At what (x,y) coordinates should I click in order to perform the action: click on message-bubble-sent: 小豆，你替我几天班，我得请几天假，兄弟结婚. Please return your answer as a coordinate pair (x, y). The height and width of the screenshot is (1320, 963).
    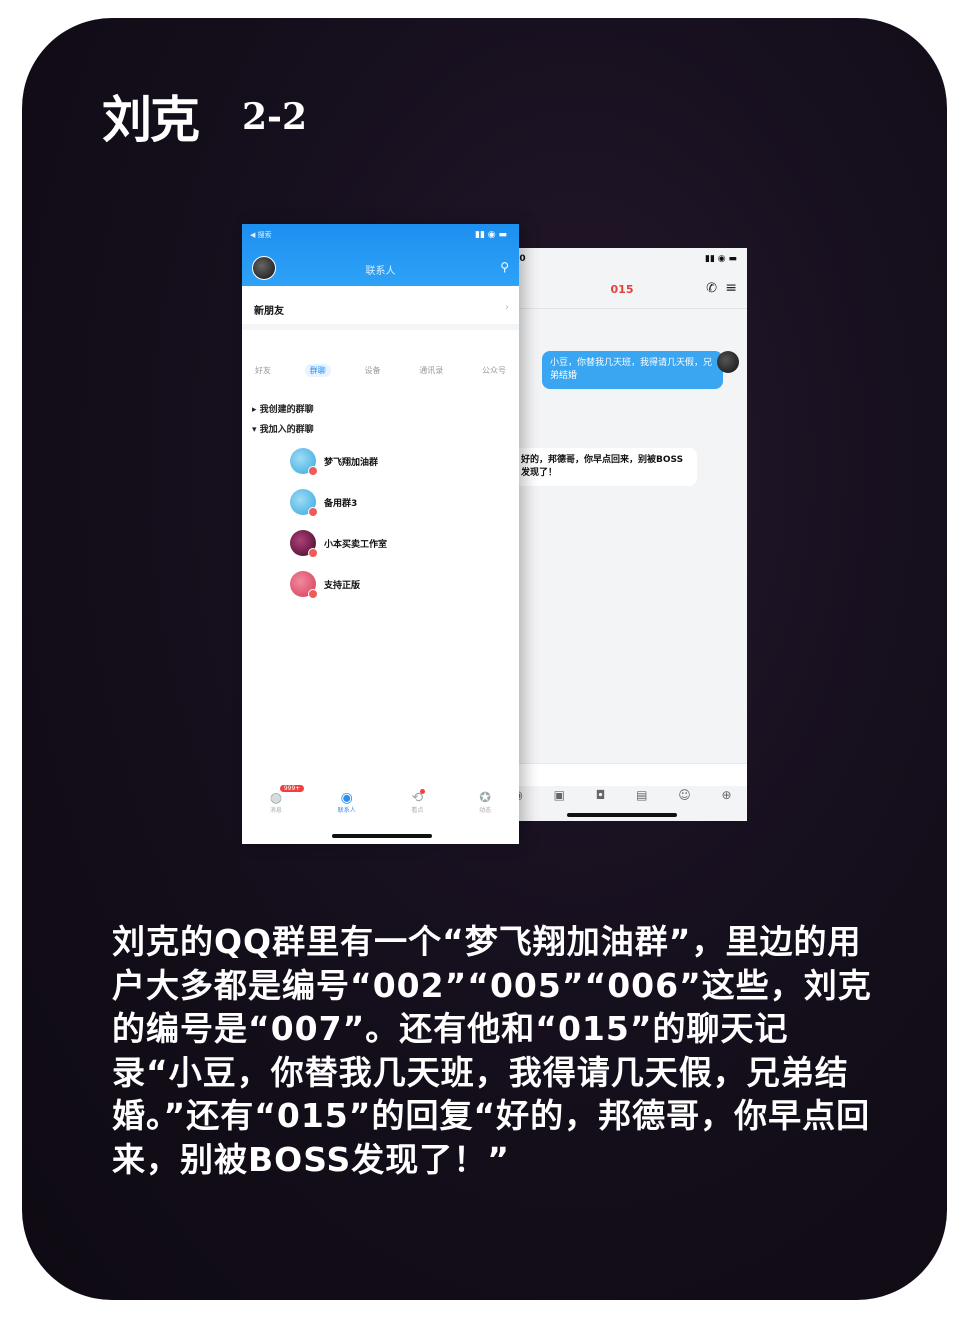
    Looking at the image, I should click on (632, 370).